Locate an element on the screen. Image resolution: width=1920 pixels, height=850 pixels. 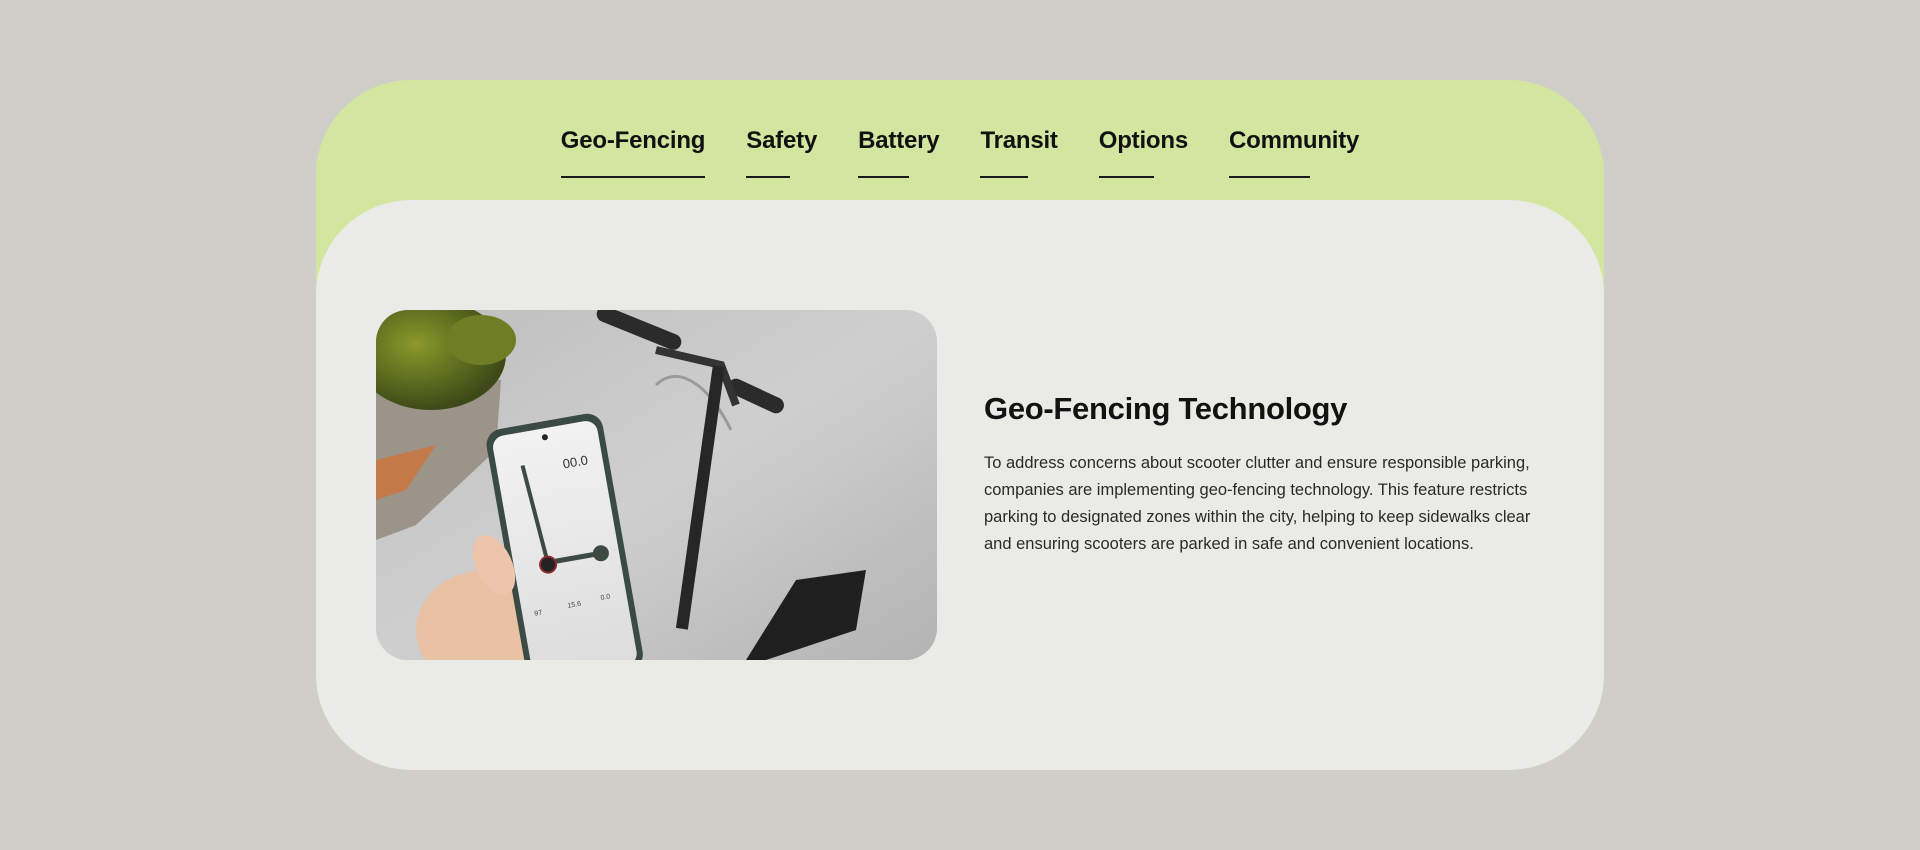
tab-label: Community is located at coordinates (1294, 140).